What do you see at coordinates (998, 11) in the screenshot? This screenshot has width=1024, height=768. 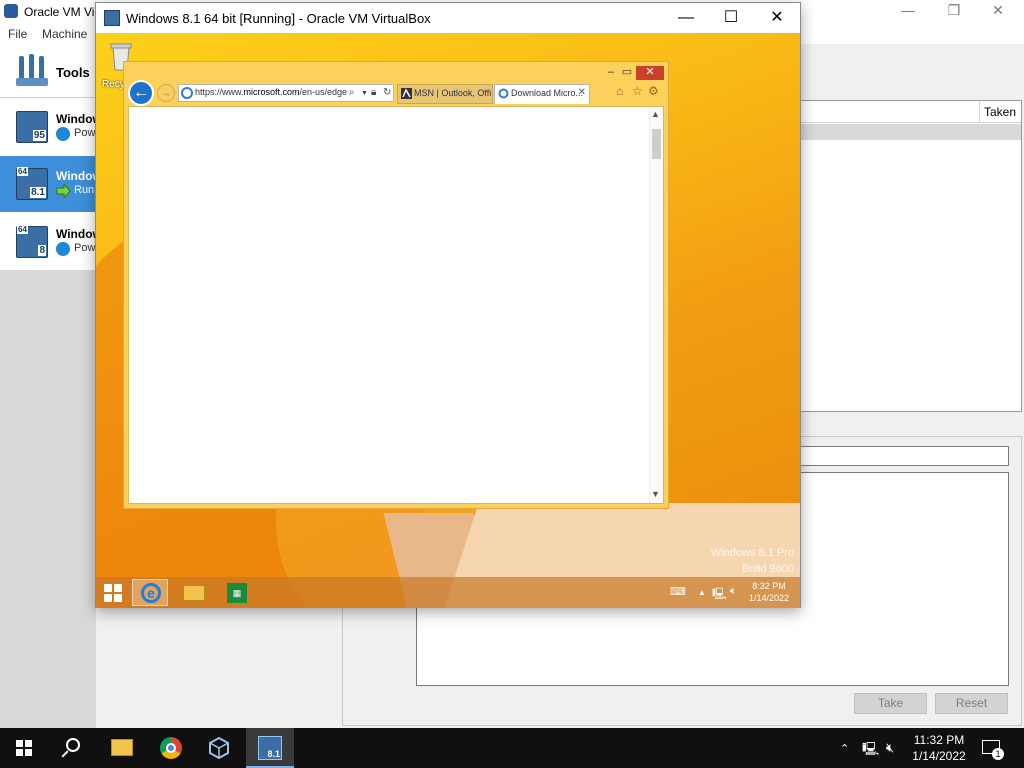 I see `manager-close-button: ✕` at bounding box center [998, 11].